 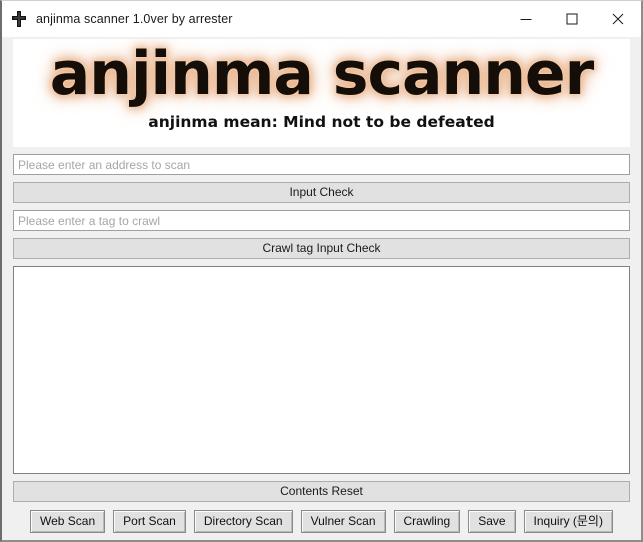 What do you see at coordinates (427, 521) in the screenshot?
I see `crawling-button: Crawling` at bounding box center [427, 521].